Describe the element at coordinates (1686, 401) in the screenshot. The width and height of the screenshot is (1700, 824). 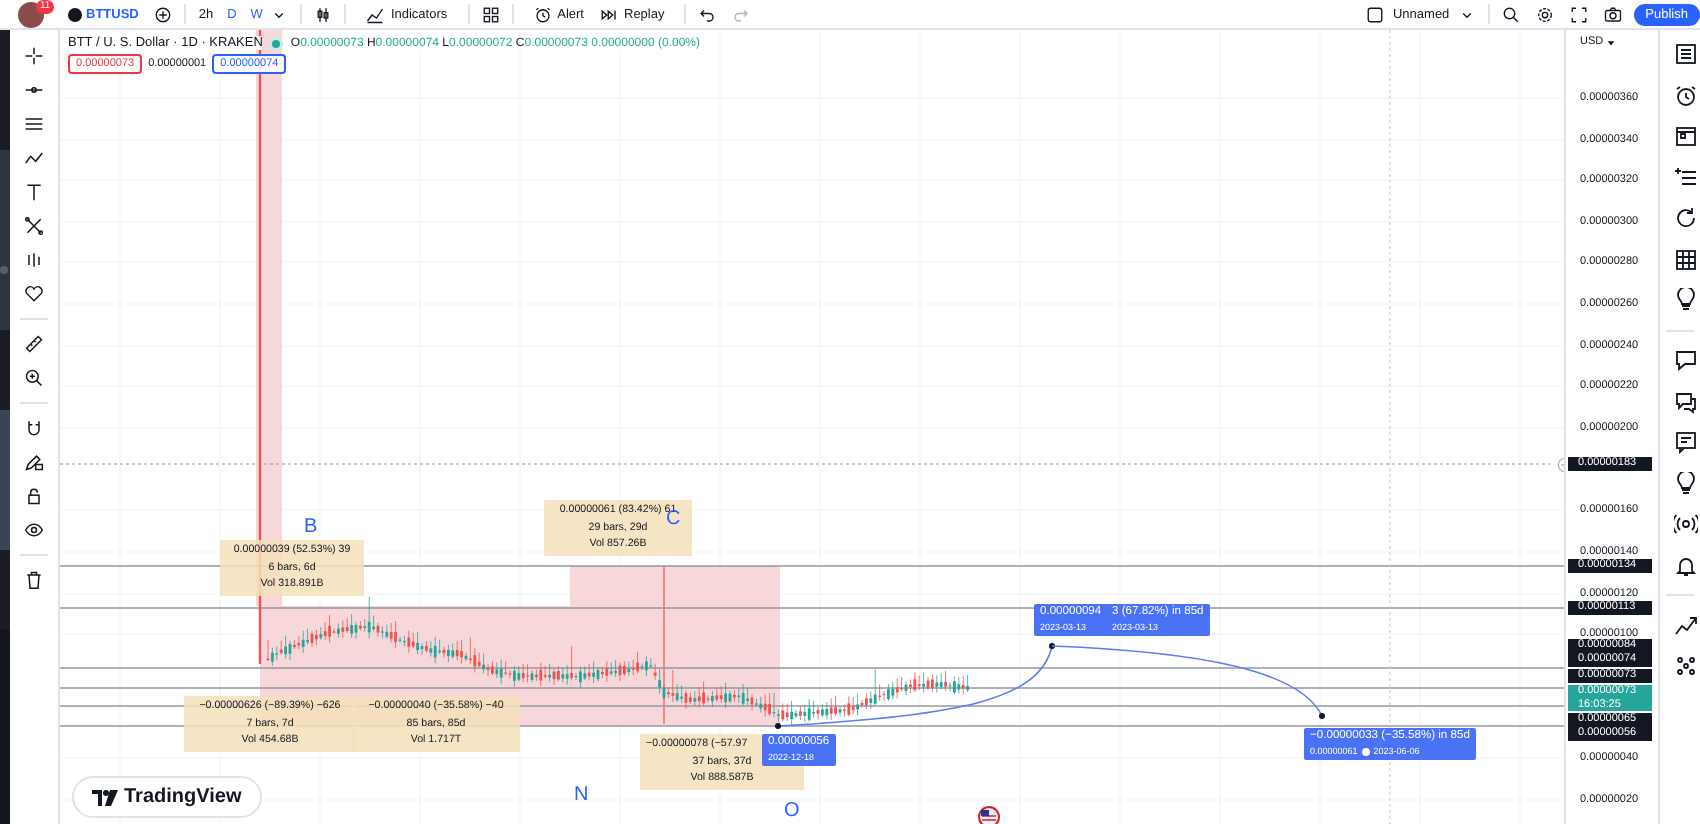
I see `chats-icon` at that location.